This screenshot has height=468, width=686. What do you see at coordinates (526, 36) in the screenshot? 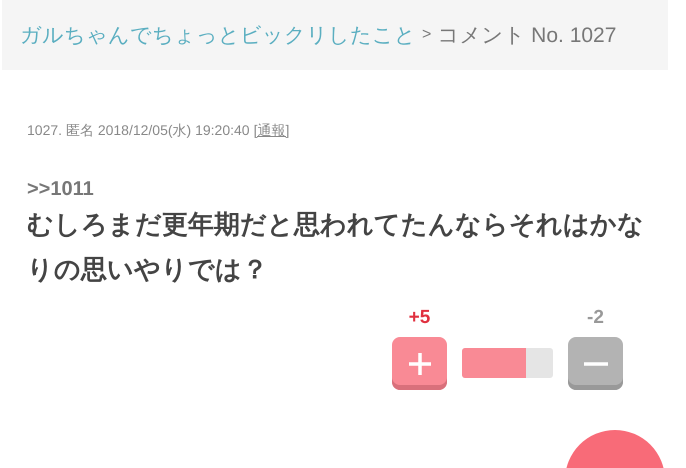
I see `current-page-label: コメント No. 1027` at bounding box center [526, 36].